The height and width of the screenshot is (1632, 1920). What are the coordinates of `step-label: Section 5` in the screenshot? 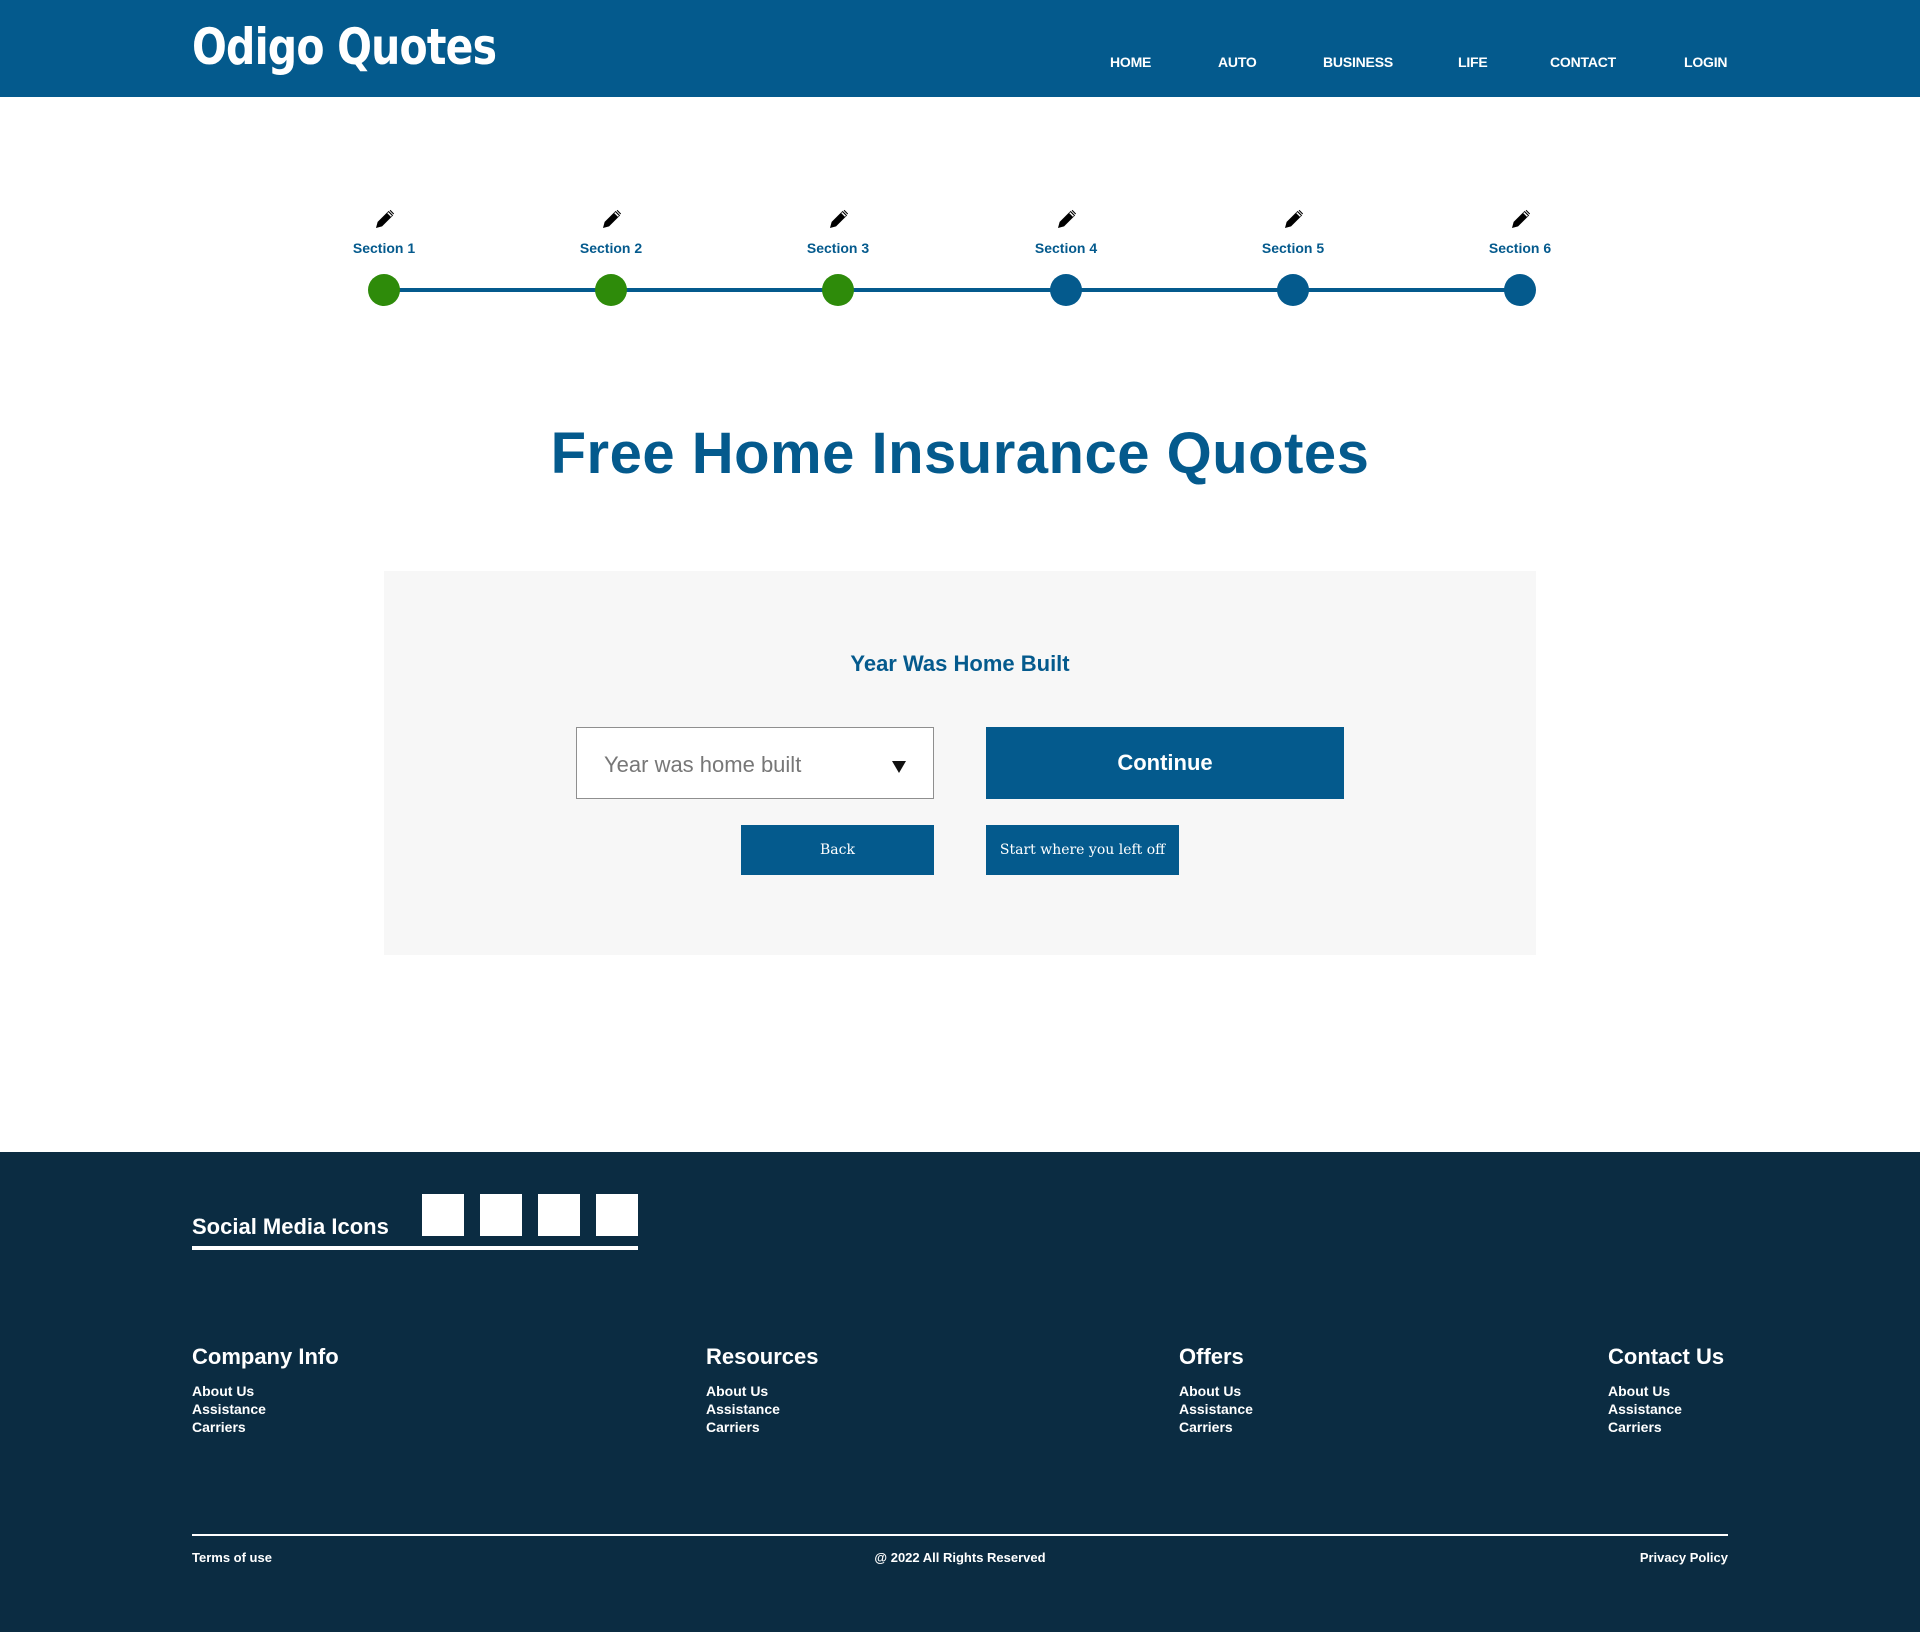 It's located at (1293, 248).